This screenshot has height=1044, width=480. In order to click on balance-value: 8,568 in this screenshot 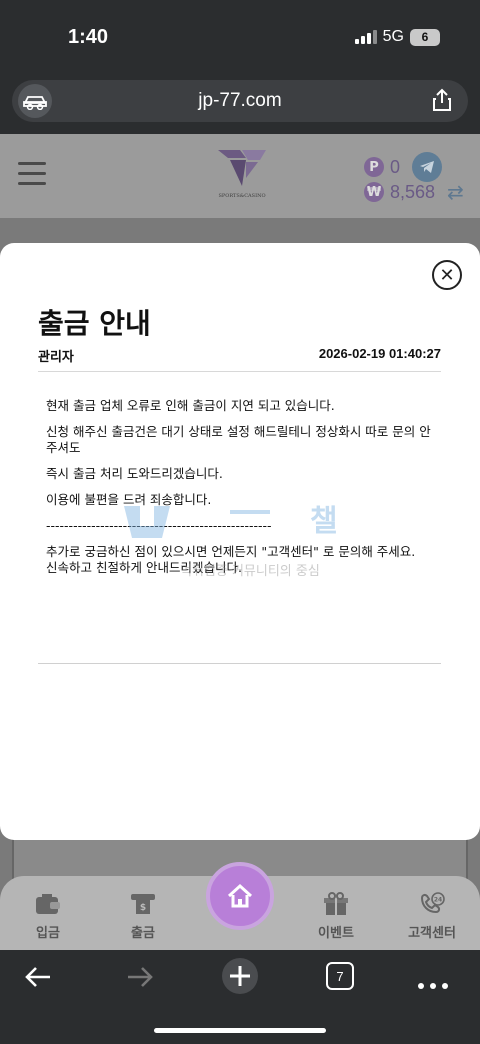, I will do `click(413, 191)`.